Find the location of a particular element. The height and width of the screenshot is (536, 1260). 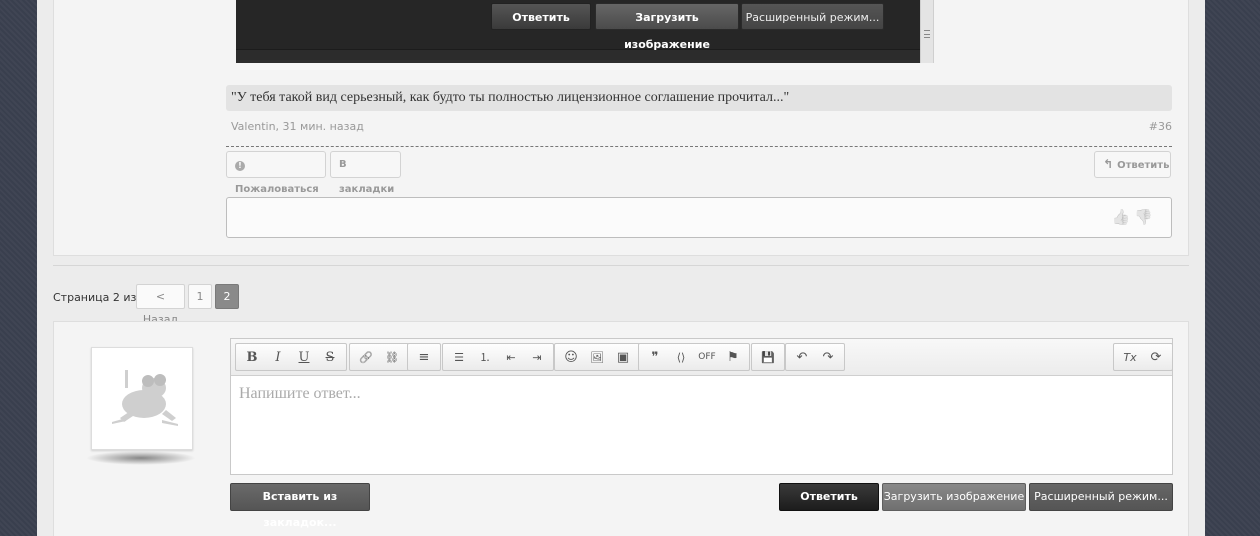

numbered-list-icon: ⒈ is located at coordinates (485, 357).